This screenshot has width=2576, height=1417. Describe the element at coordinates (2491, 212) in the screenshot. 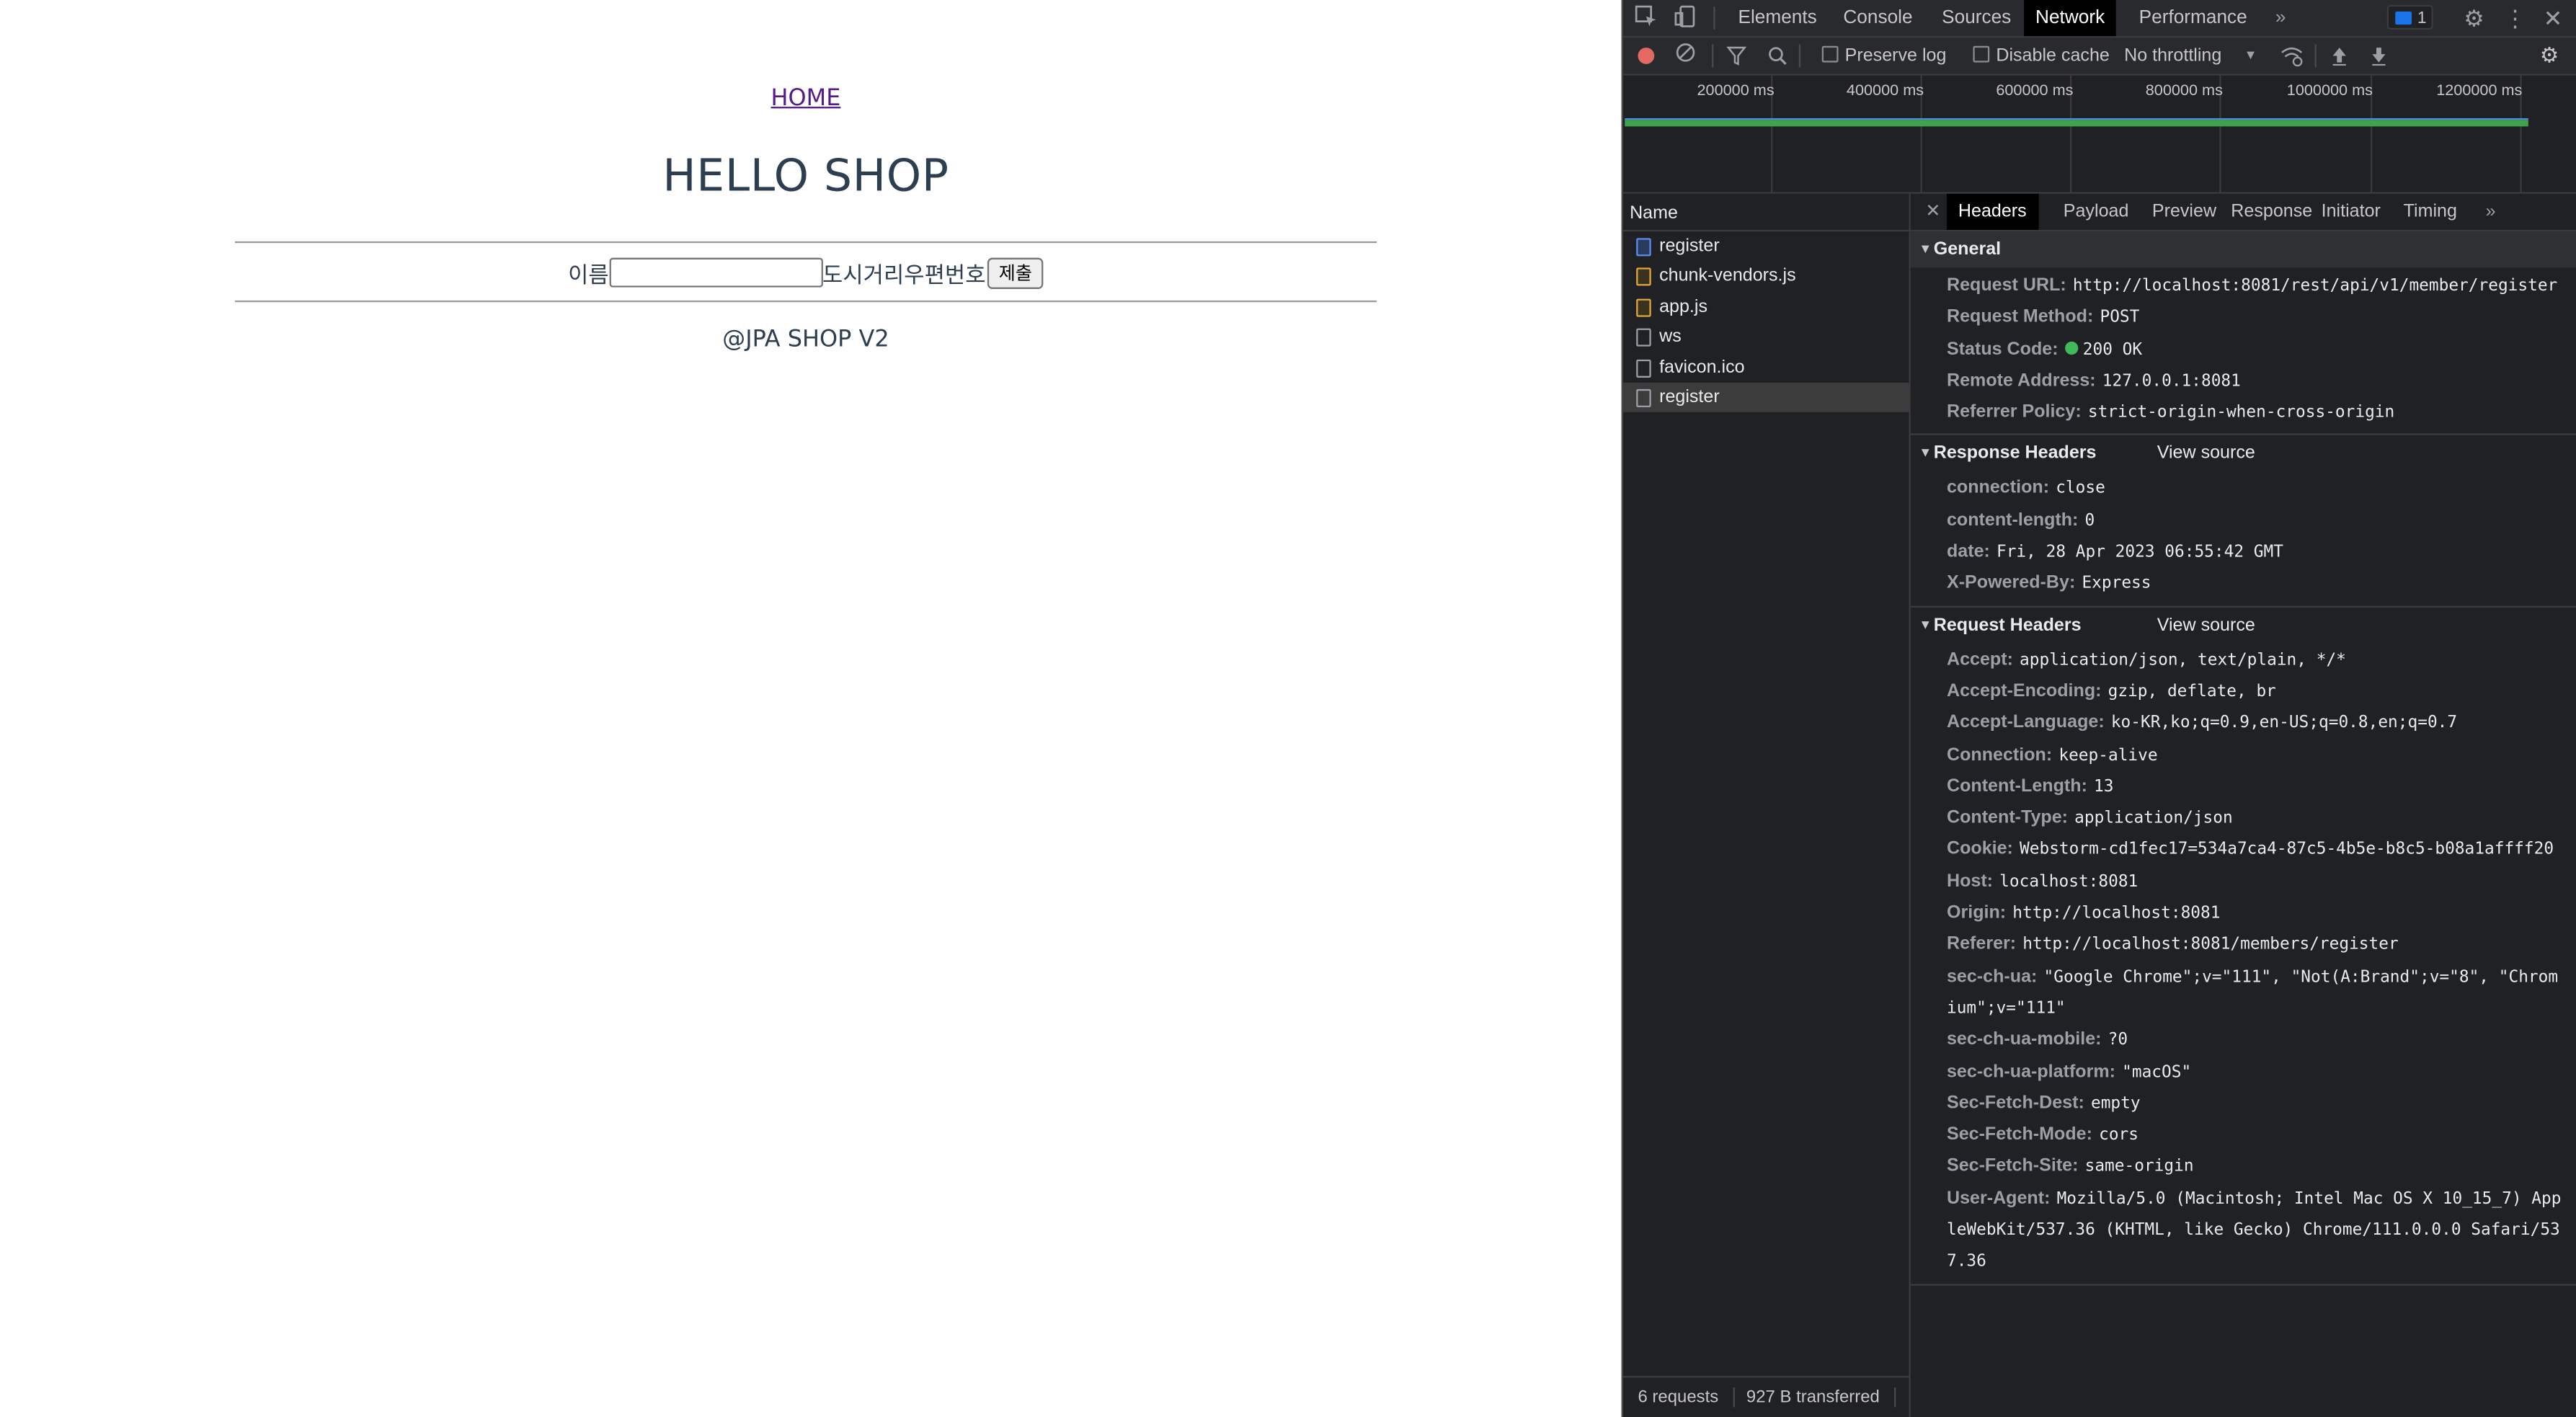

I see `more-detail-tabs-icon: »` at that location.